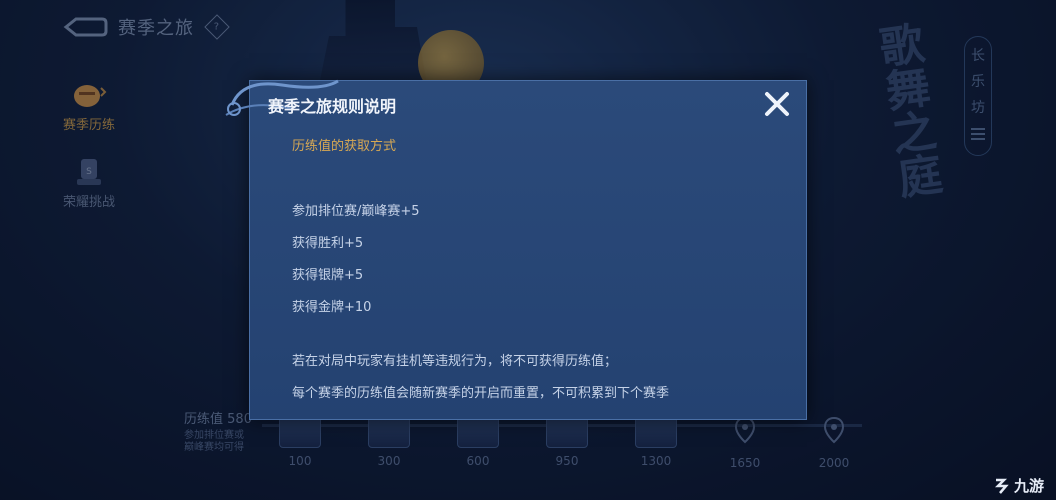 The width and height of the screenshot is (1056, 500). What do you see at coordinates (1001, 486) in the screenshot?
I see `jiuyou-logo-icon` at bounding box center [1001, 486].